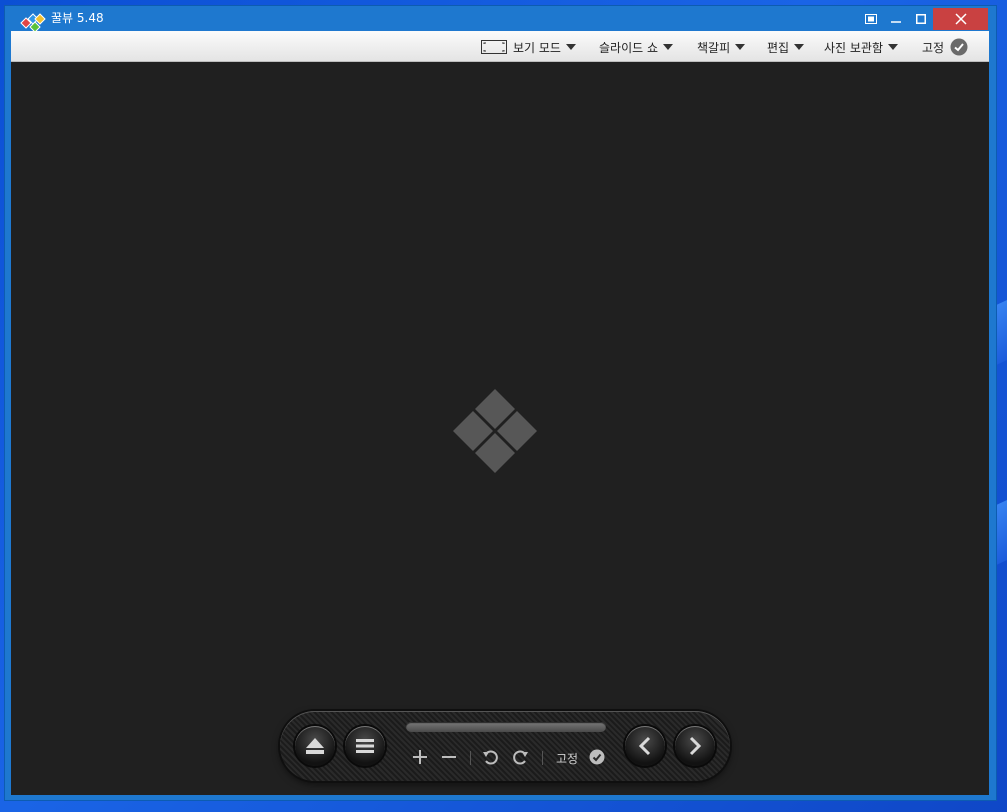 The image size is (1007, 812). I want to click on menu-edit: 편집, so click(786, 47).